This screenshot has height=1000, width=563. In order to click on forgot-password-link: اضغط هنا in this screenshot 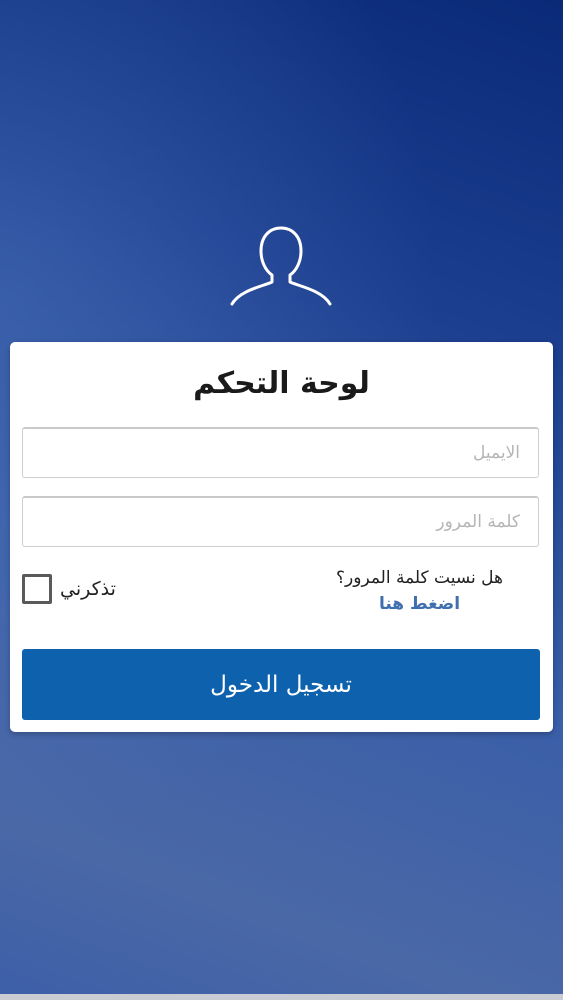, I will do `click(419, 604)`.